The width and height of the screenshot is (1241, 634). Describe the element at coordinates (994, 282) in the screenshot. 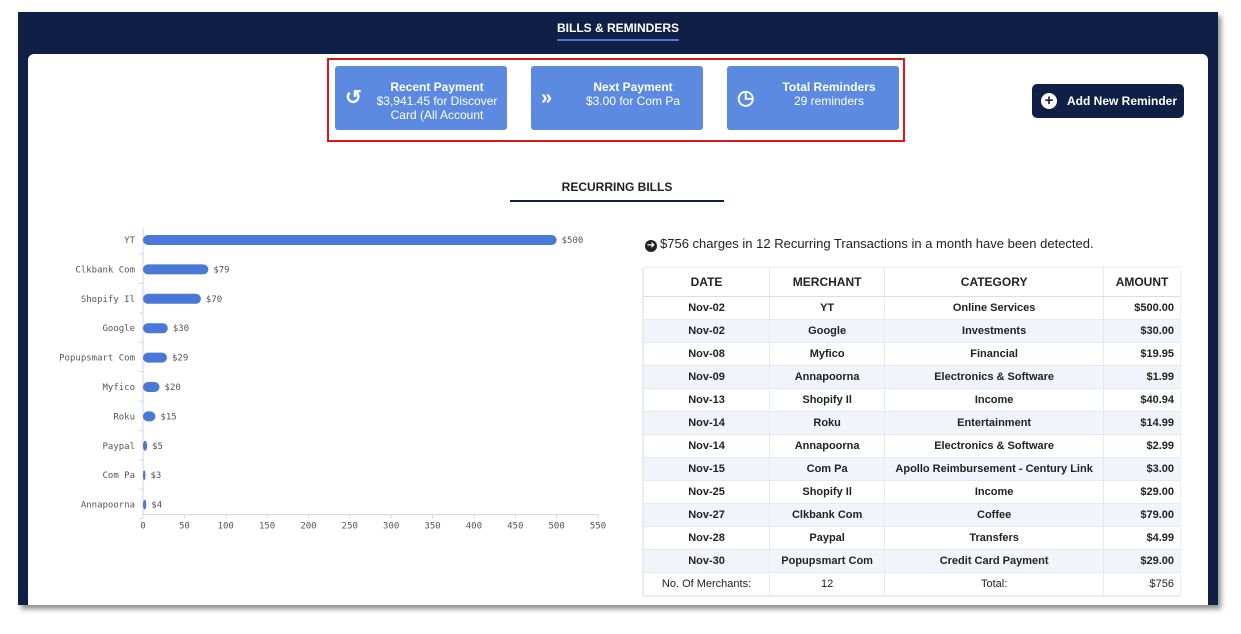

I see `column-header-category: CATEGORY` at that location.